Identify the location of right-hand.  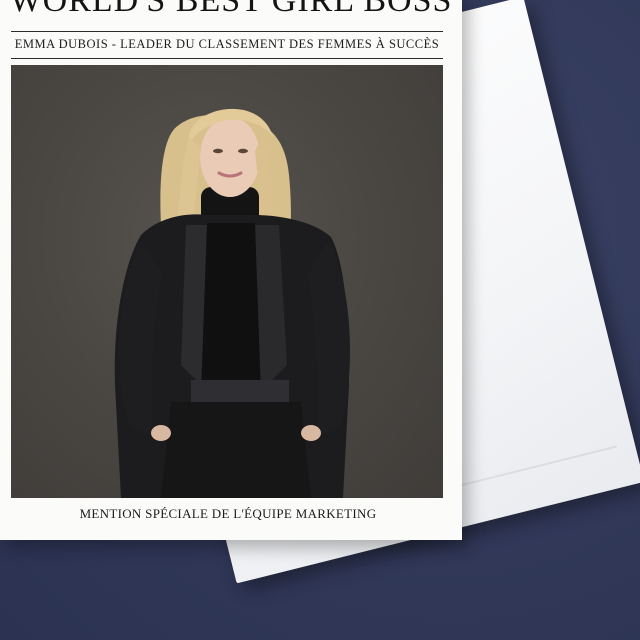
(311, 433).